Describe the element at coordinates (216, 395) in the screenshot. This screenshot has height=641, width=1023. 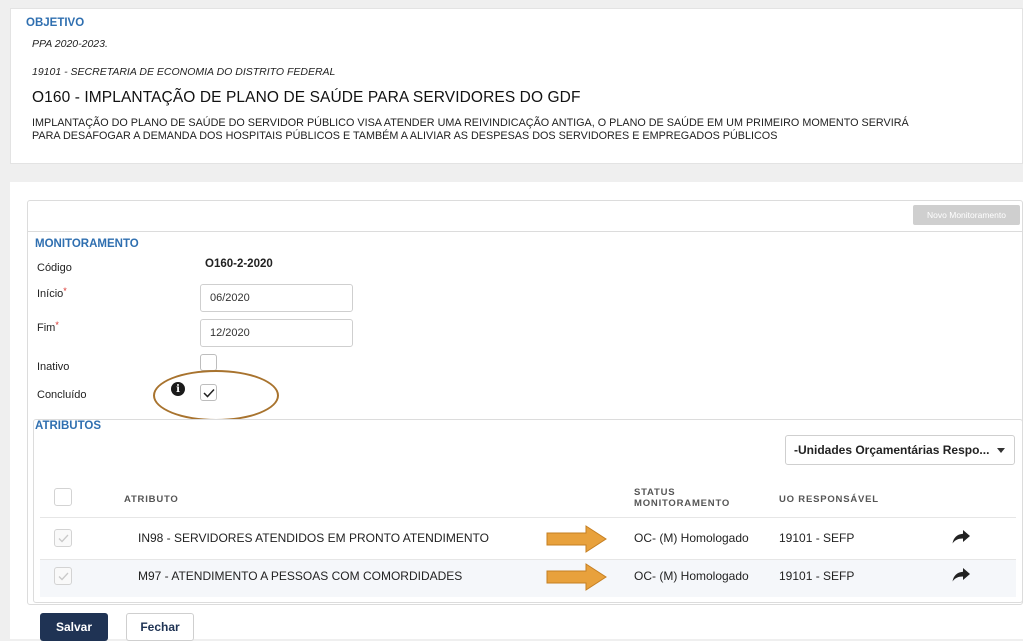
I see `highlight-oval-annotation` at that location.